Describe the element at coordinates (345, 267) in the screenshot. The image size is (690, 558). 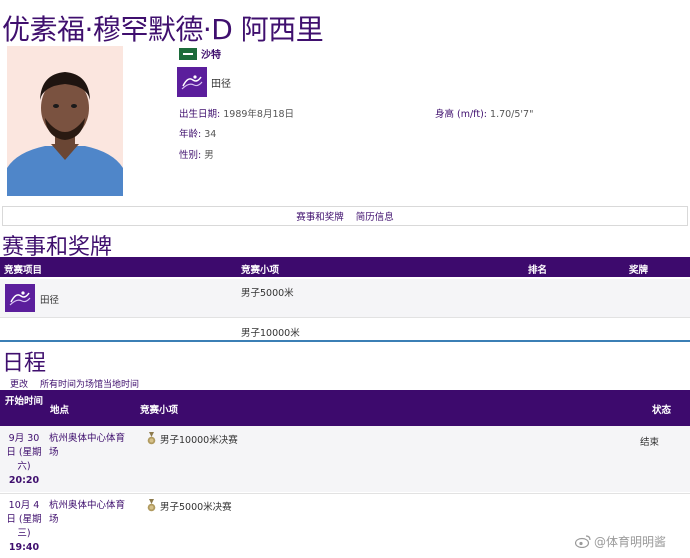
I see `medals-table-header: 竞赛项目 竞赛小项 排名 奖牌` at that location.